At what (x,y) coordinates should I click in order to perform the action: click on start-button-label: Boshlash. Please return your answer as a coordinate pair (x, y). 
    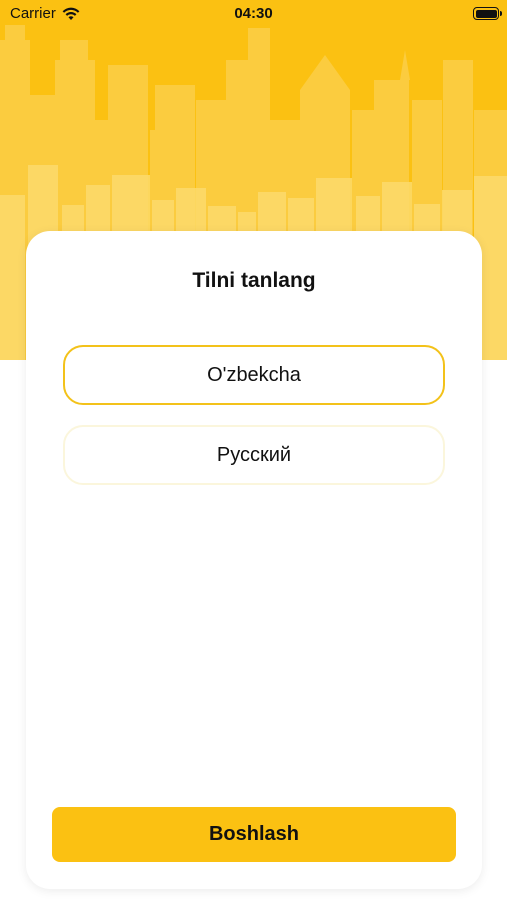
    Looking at the image, I should click on (254, 834).